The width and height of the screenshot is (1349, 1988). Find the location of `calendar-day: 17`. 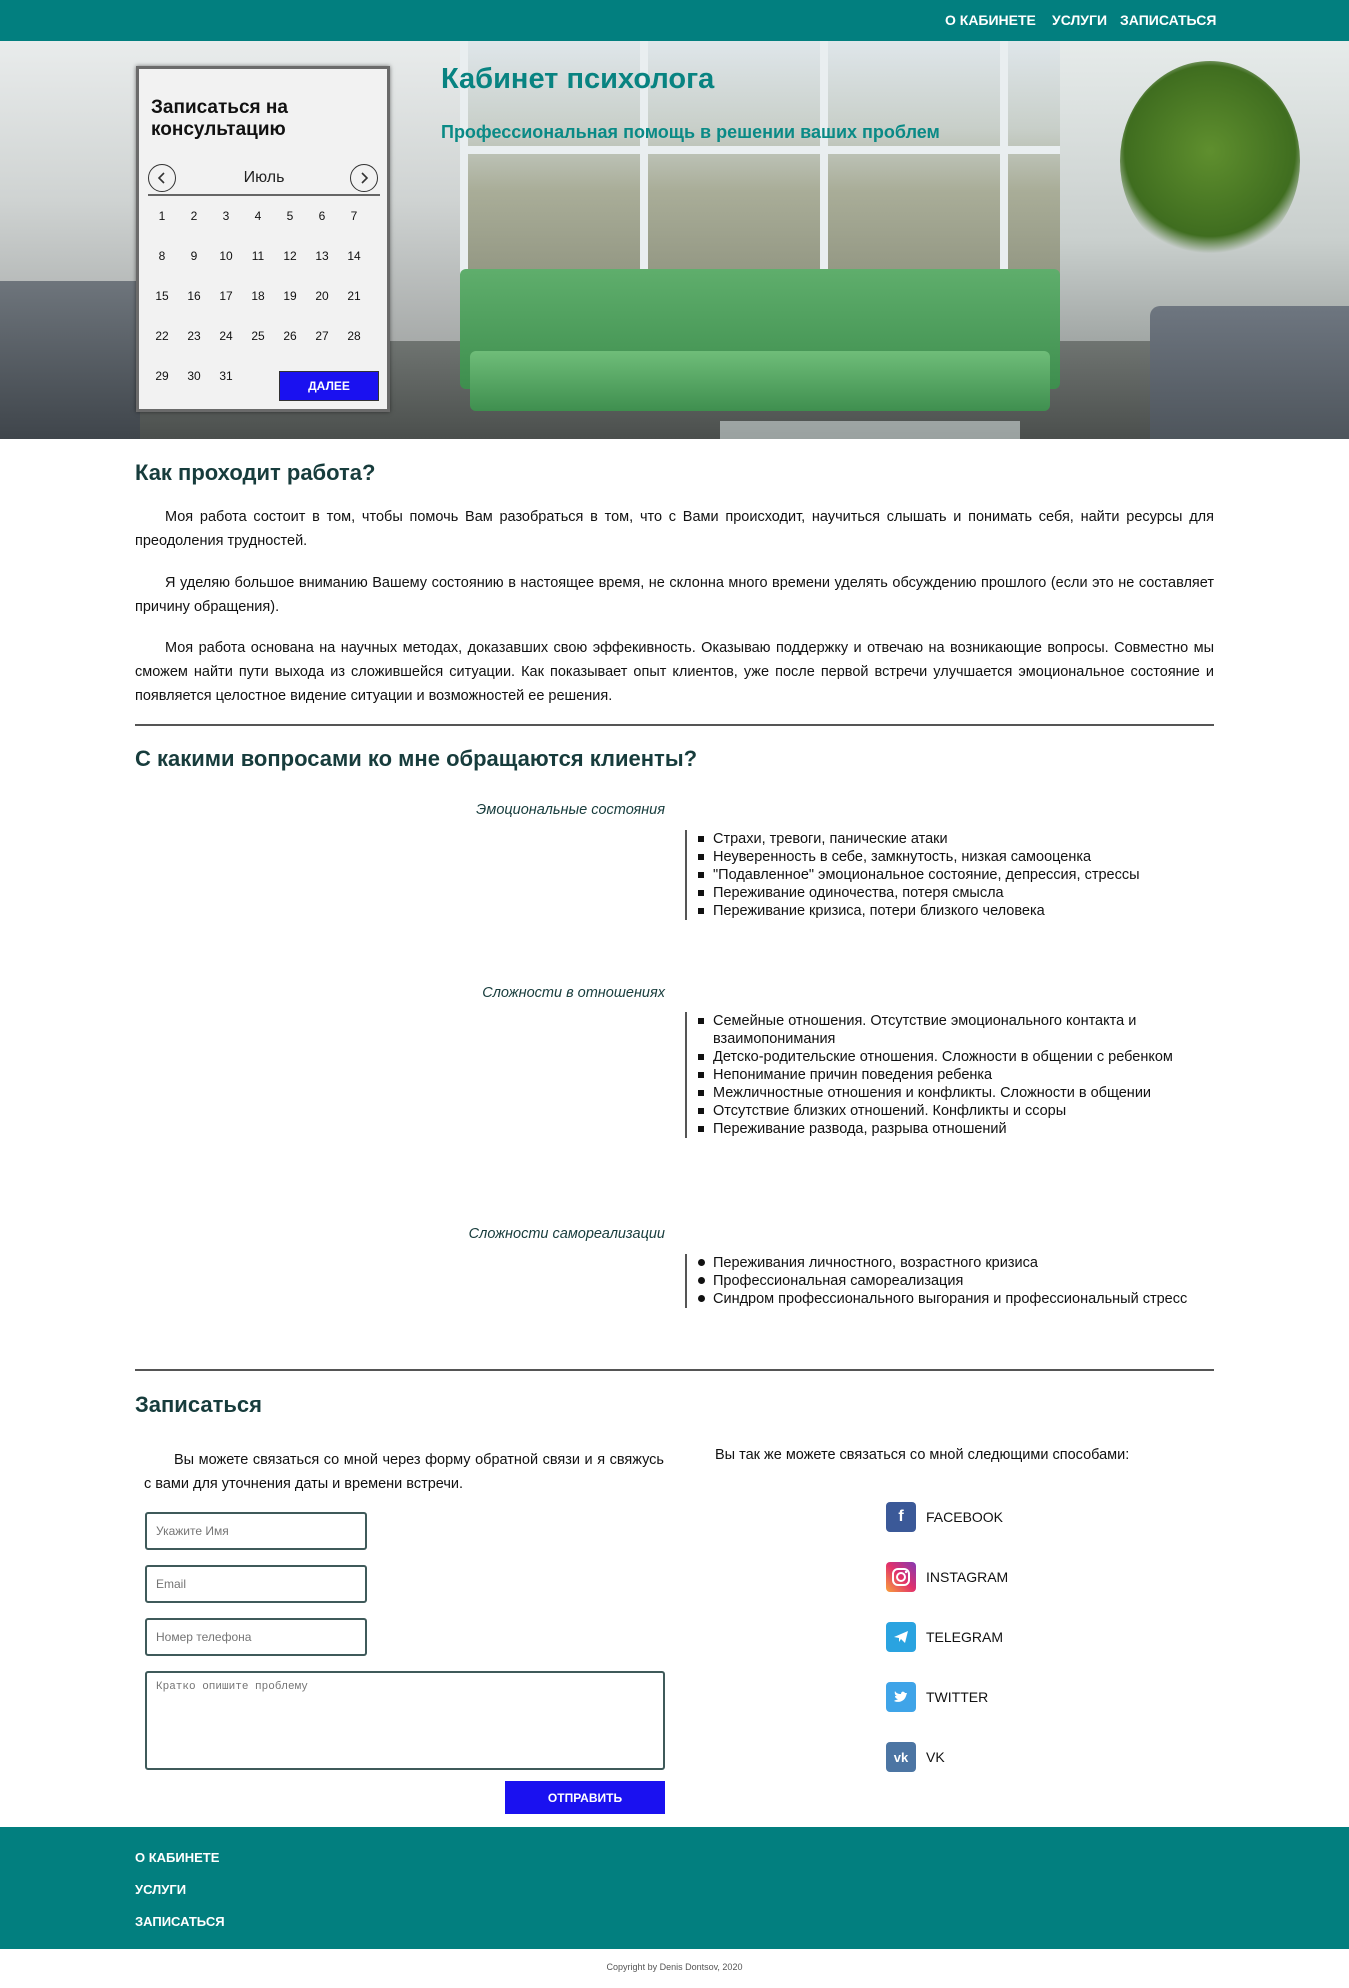

calendar-day: 17 is located at coordinates (226, 296).